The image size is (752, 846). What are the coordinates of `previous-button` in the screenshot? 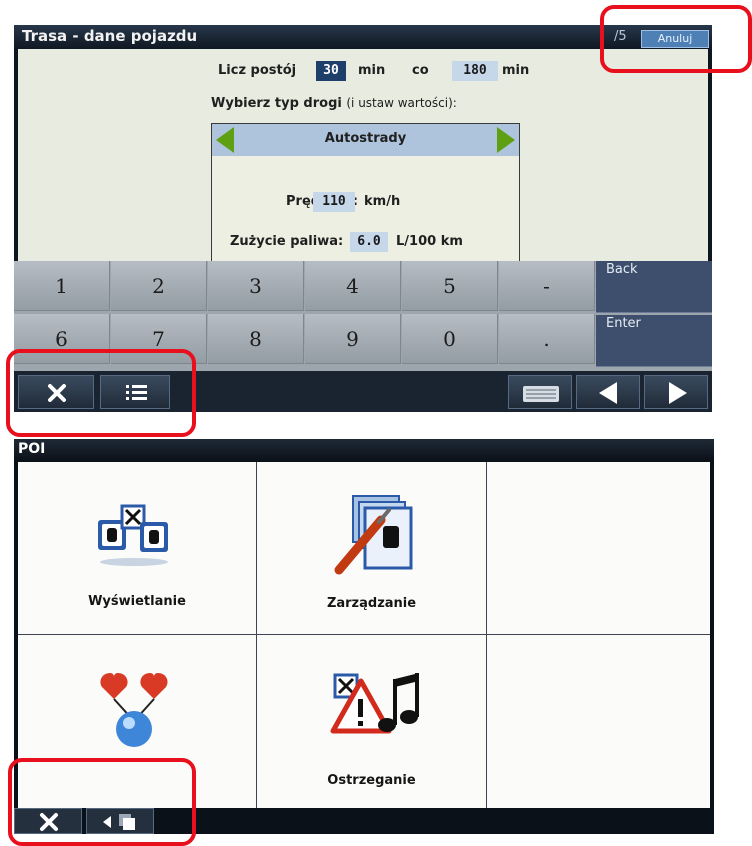 It's located at (608, 392).